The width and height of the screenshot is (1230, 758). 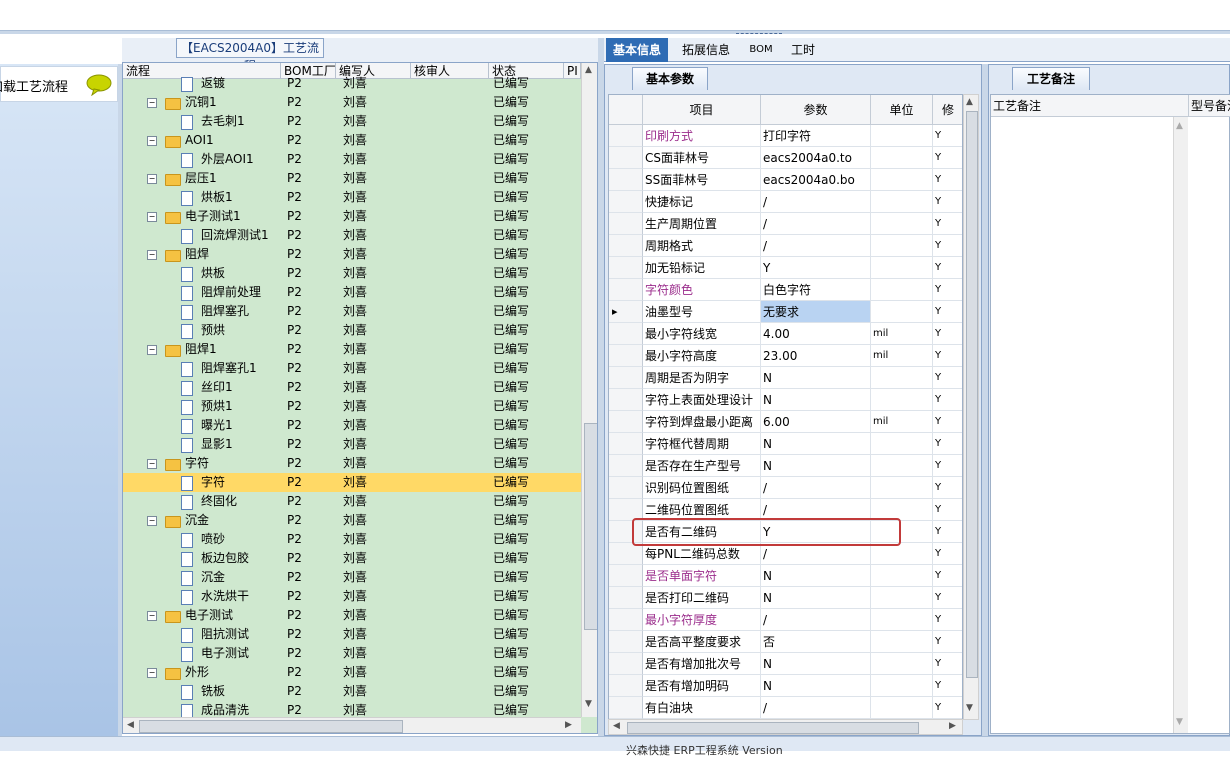 I want to click on param-value-cell: 白色字符, so click(x=816, y=290).